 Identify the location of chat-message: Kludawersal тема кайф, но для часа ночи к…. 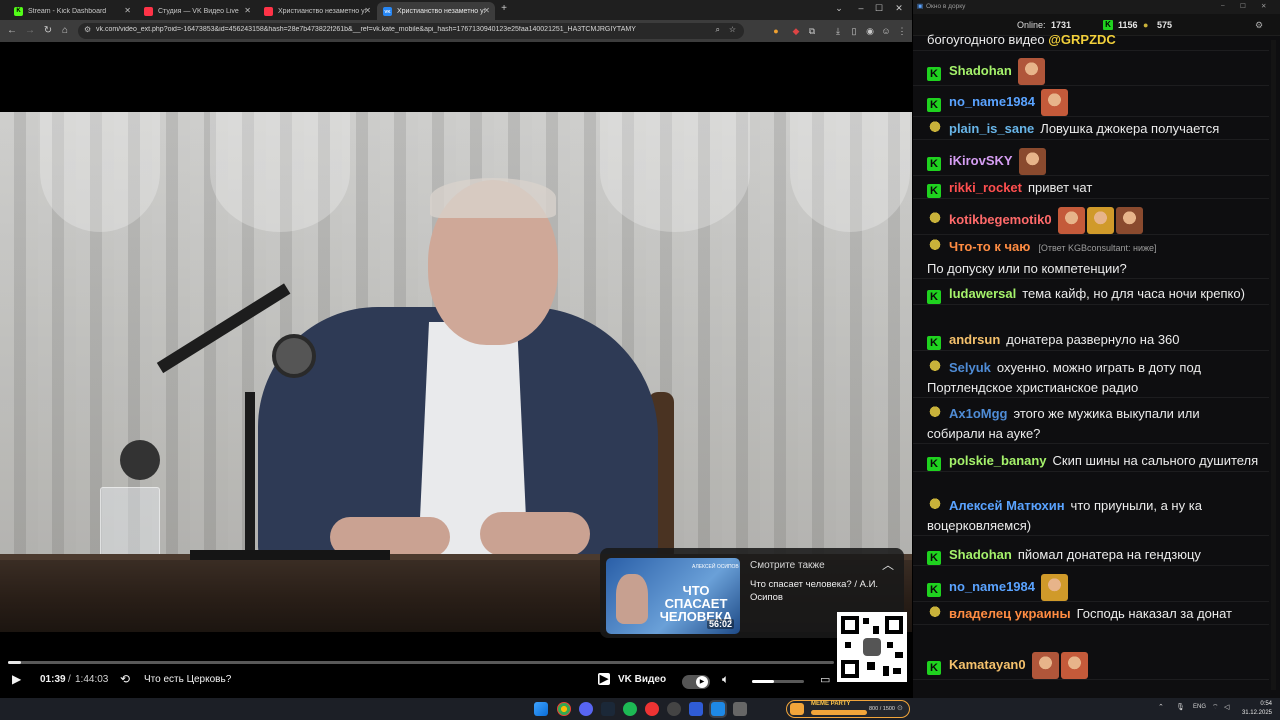
(1091, 292).